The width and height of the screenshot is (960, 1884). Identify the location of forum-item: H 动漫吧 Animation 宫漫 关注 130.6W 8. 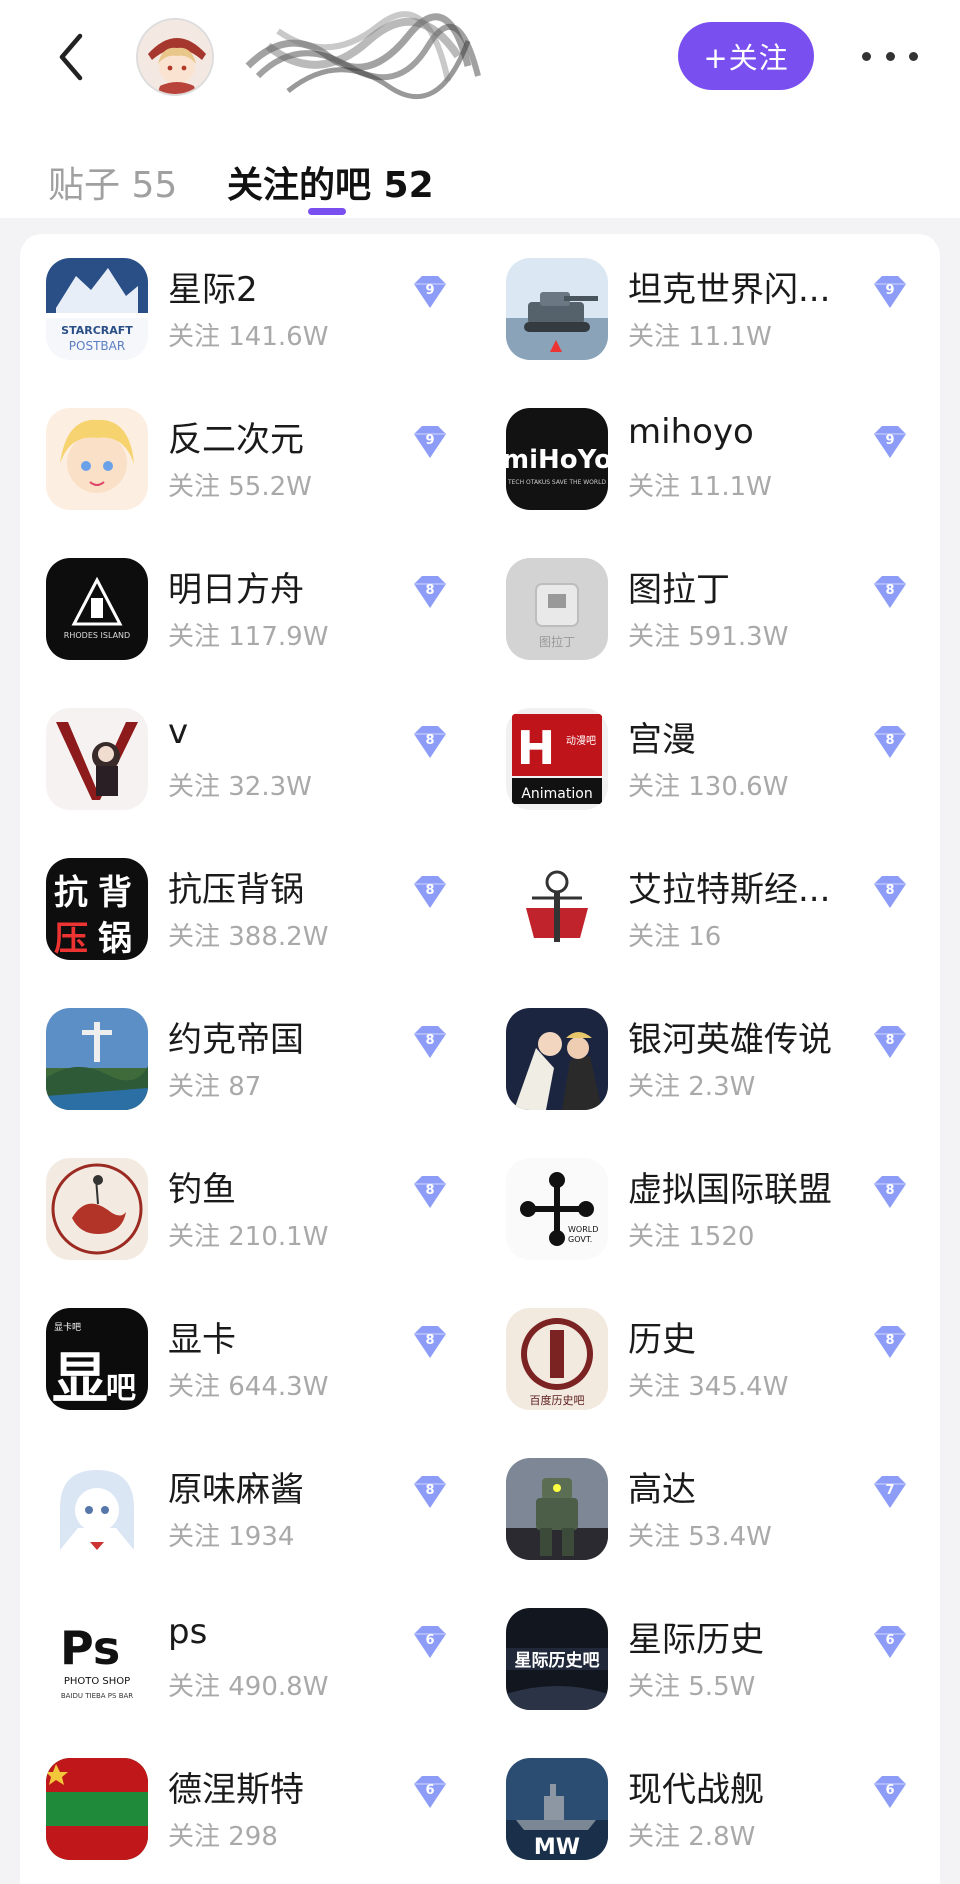
(716, 757).